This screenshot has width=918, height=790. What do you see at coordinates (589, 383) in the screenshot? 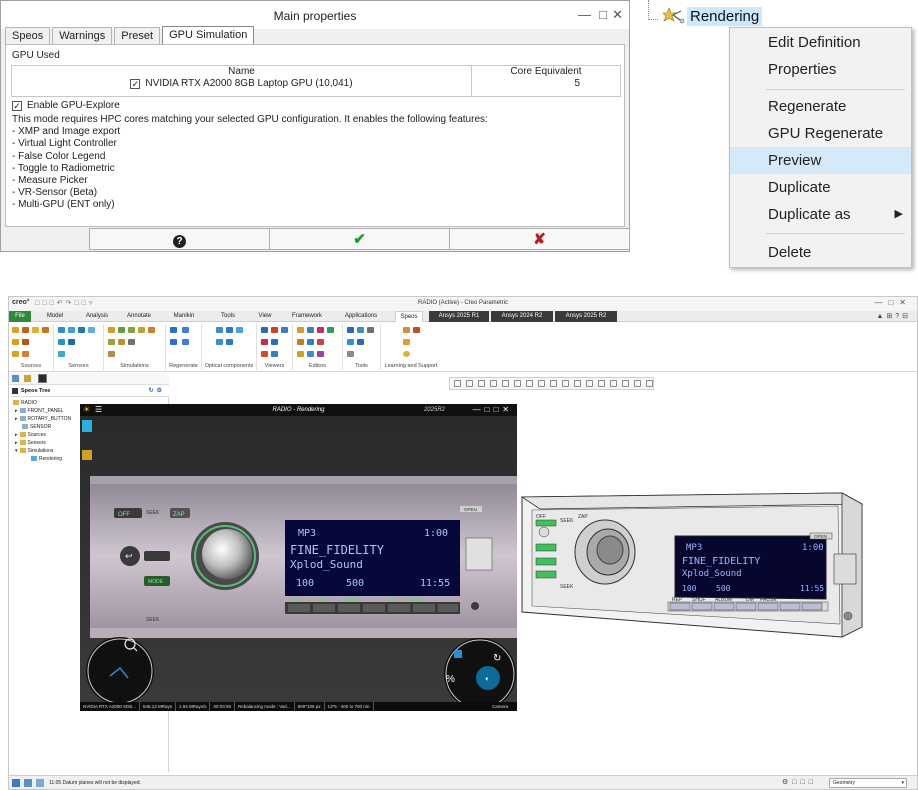
I see `spin-center-icon` at bounding box center [589, 383].